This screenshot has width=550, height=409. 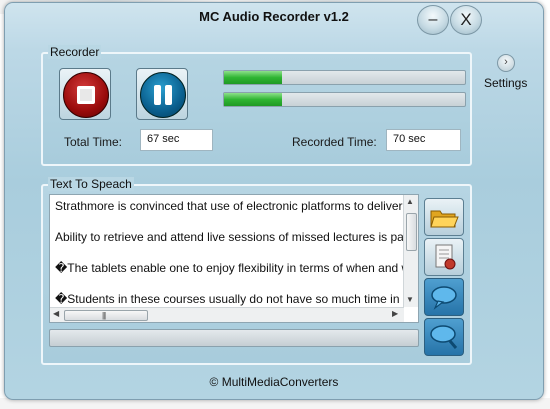 I want to click on scroll-grip-icon: |||, so click(x=104, y=315).